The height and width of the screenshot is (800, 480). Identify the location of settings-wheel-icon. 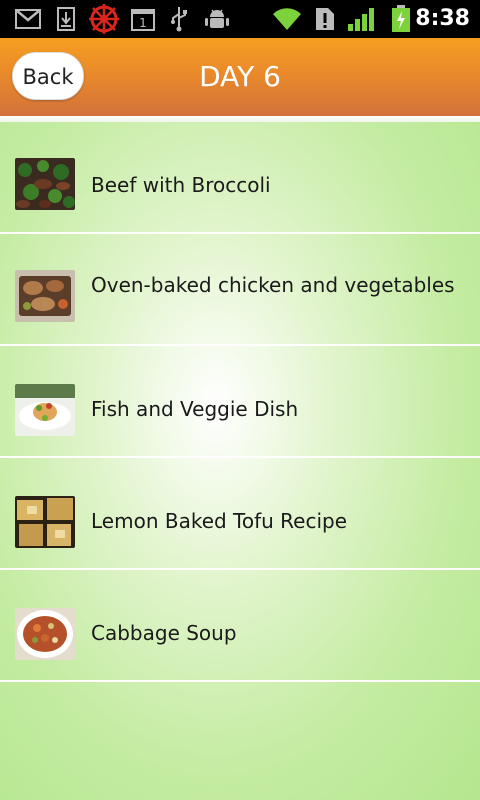
(104, 19).